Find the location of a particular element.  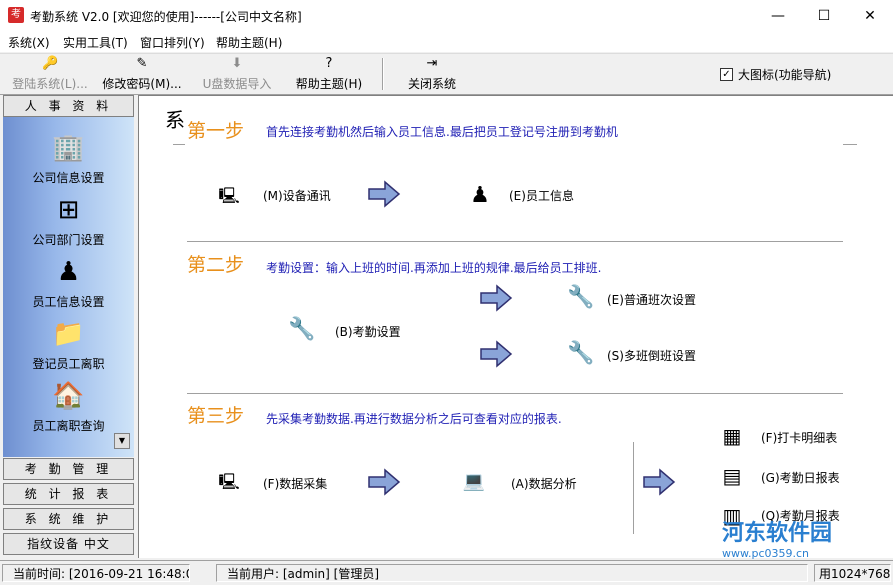

status-user: 当前用户: [admin] [管理员] is located at coordinates (512, 573).